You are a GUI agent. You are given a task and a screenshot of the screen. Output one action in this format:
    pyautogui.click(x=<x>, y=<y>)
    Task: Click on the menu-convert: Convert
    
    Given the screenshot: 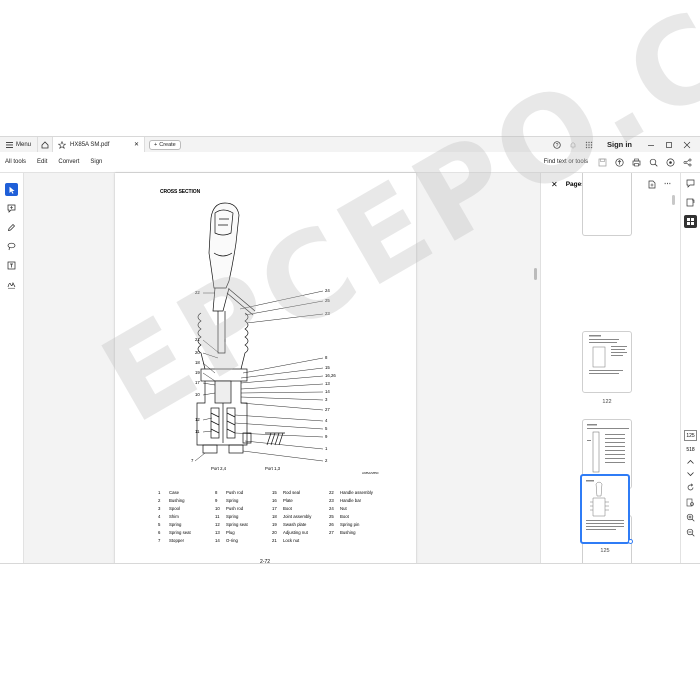 What is the action you would take?
    pyautogui.click(x=68, y=162)
    